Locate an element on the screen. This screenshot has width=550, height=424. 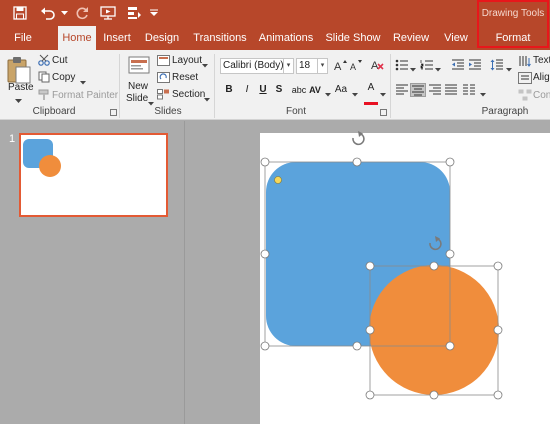
convert-to-smartart-icon is located at coordinates (525, 96).